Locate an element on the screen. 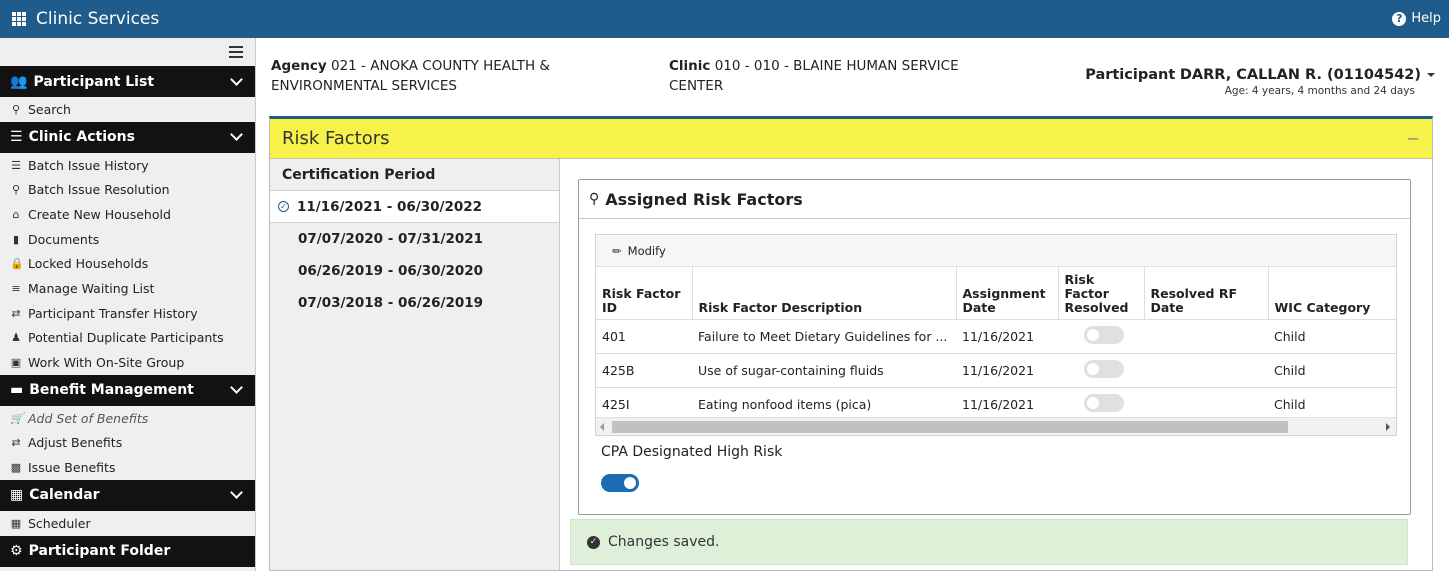  collapse-icon: − is located at coordinates (1413, 138).